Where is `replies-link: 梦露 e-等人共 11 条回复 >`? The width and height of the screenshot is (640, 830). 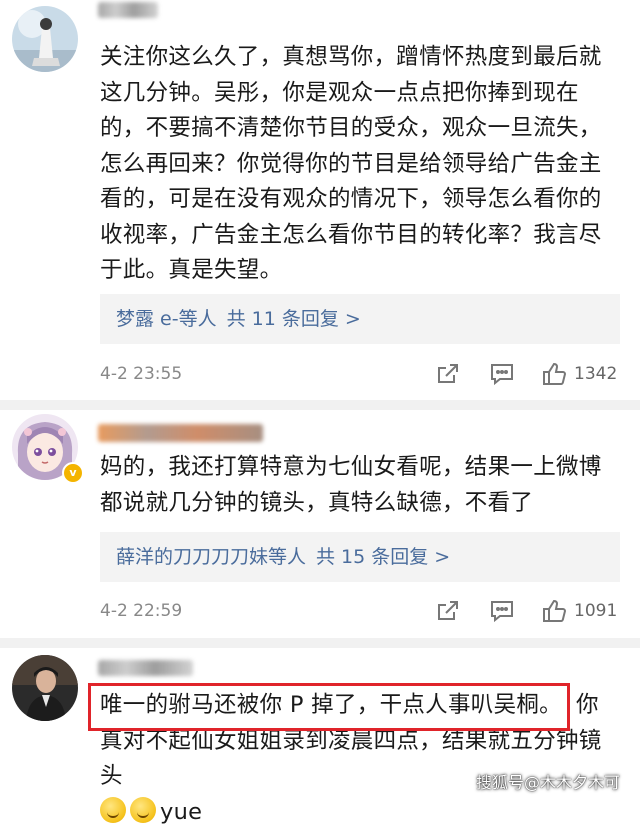
replies-link: 梦露 e-等人共 11 条回复 > is located at coordinates (360, 319).